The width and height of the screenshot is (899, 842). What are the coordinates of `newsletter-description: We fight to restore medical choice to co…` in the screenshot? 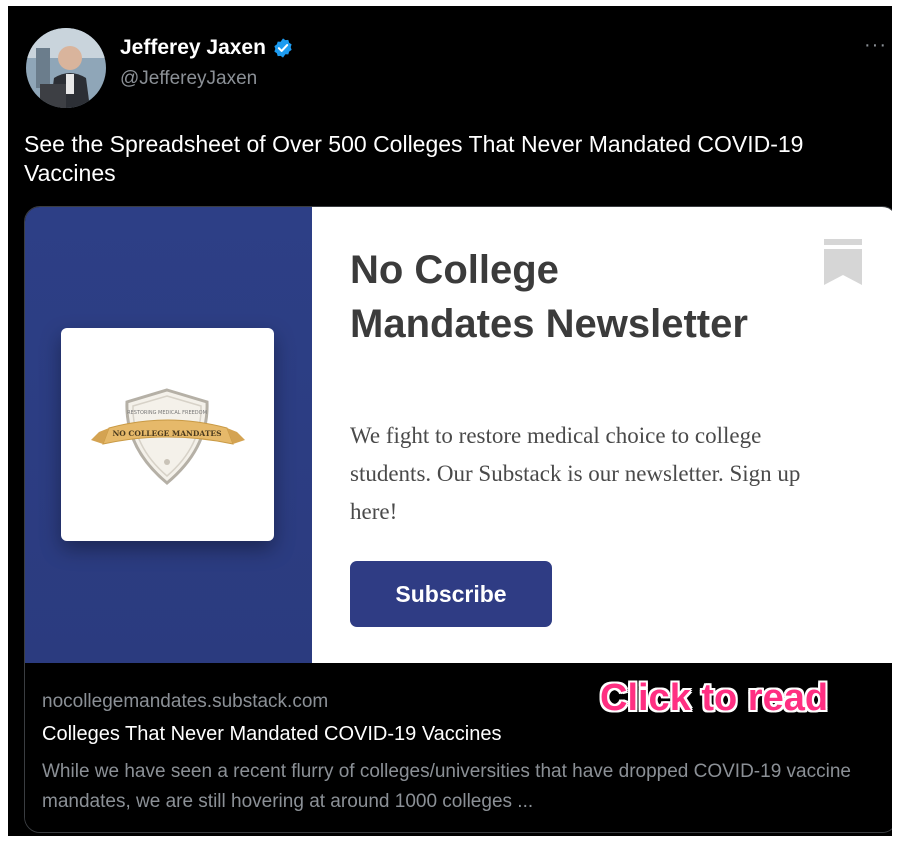 It's located at (575, 473).